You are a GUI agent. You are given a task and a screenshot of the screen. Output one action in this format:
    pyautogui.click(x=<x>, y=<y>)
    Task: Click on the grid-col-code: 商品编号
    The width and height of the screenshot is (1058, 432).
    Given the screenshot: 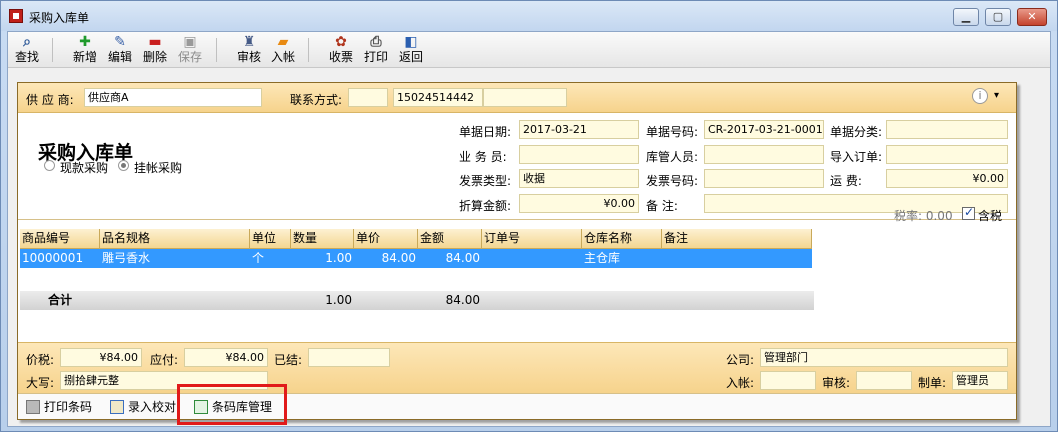 What is the action you would take?
    pyautogui.click(x=60, y=239)
    